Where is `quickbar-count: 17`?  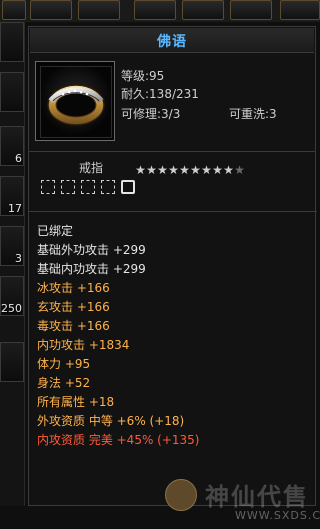 quickbar-count: 17 is located at coordinates (15, 208).